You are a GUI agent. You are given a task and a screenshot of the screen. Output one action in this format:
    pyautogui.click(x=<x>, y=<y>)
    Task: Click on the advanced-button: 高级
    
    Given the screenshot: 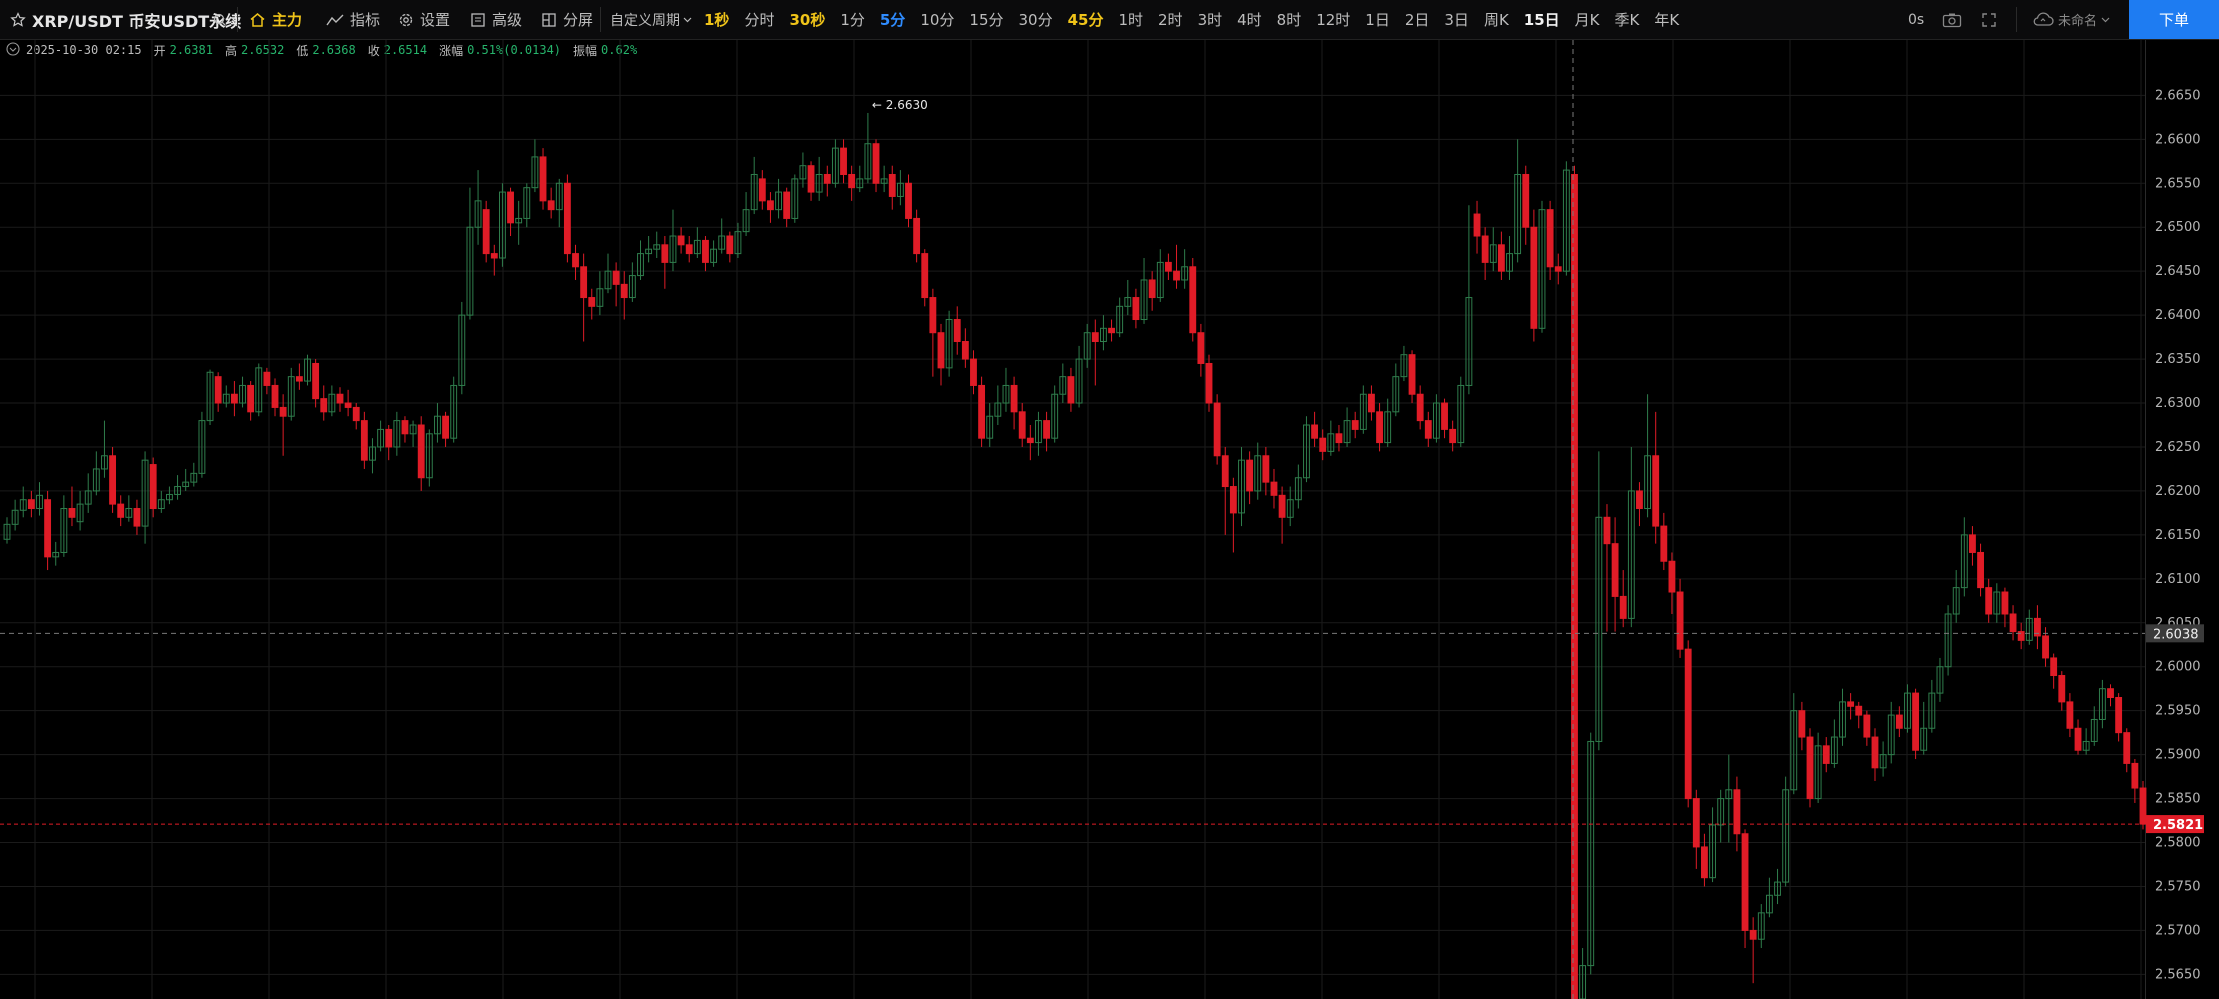 What is the action you would take?
    pyautogui.click(x=496, y=19)
    